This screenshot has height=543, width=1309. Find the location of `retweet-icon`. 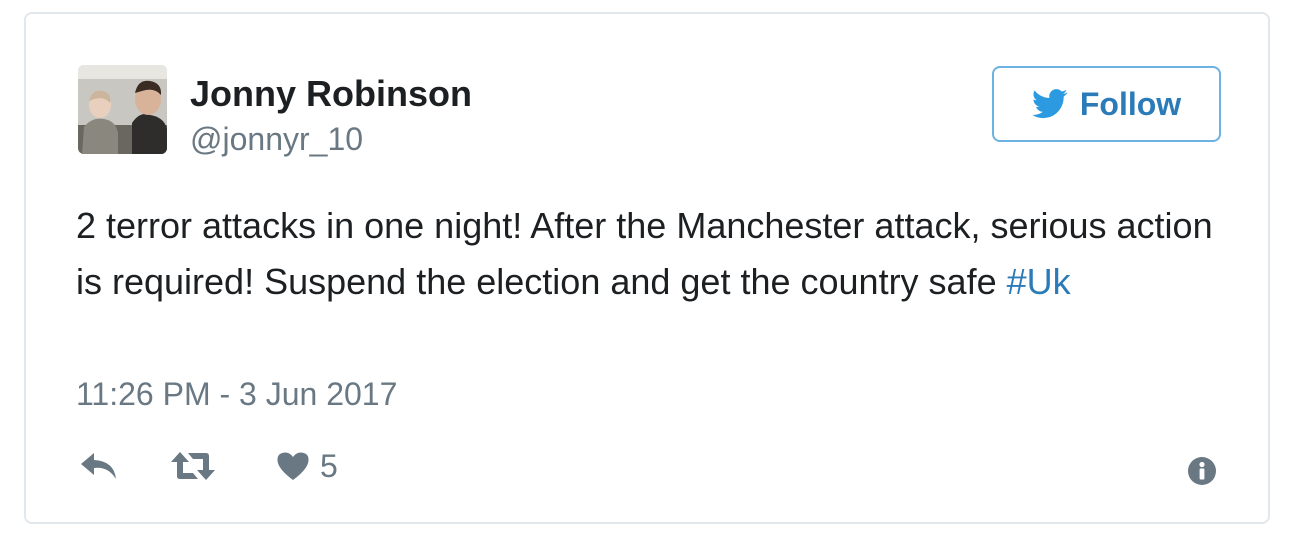

retweet-icon is located at coordinates (193, 466).